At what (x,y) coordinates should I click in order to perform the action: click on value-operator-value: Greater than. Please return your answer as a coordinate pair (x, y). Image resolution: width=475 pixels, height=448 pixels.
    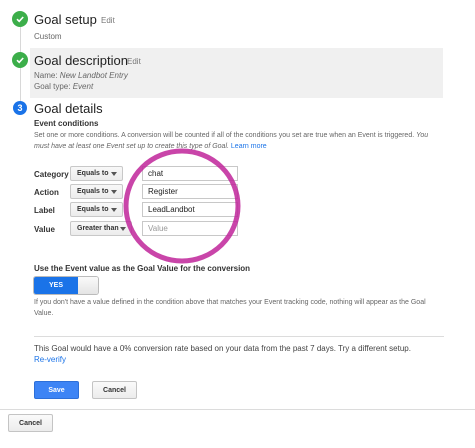
    Looking at the image, I should click on (98, 228).